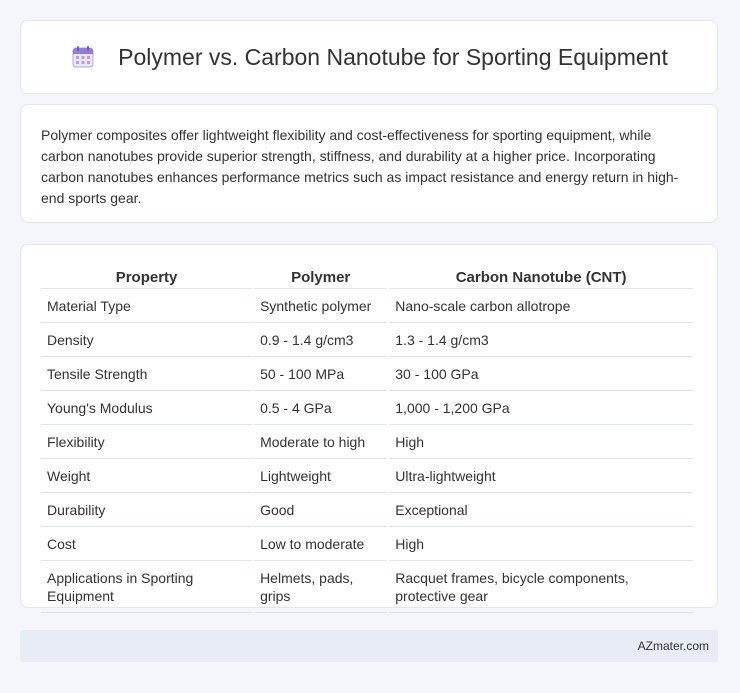 The width and height of the screenshot is (740, 693). Describe the element at coordinates (83, 57) in the screenshot. I see `calendar-icon` at that location.